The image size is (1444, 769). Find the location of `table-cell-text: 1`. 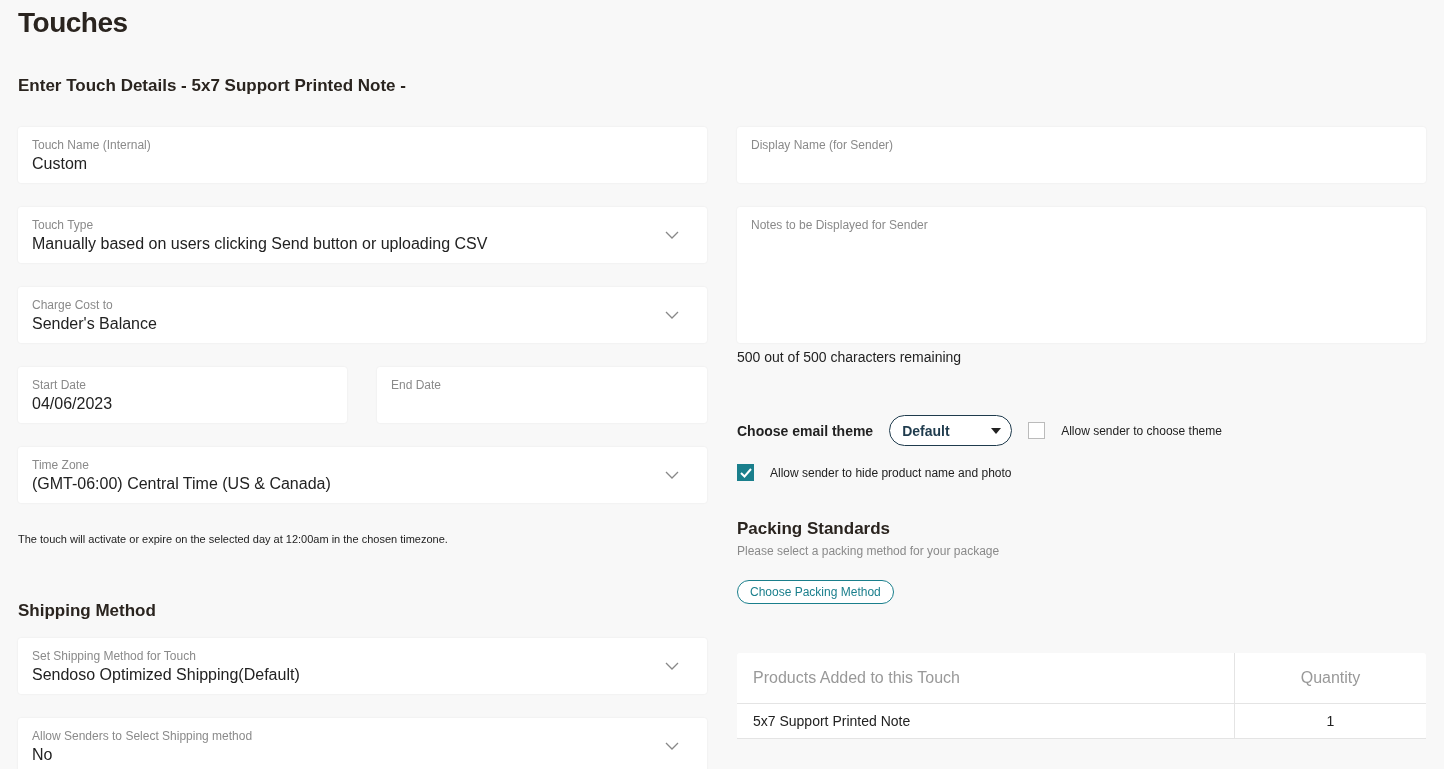

table-cell-text: 1 is located at coordinates (1330, 721).